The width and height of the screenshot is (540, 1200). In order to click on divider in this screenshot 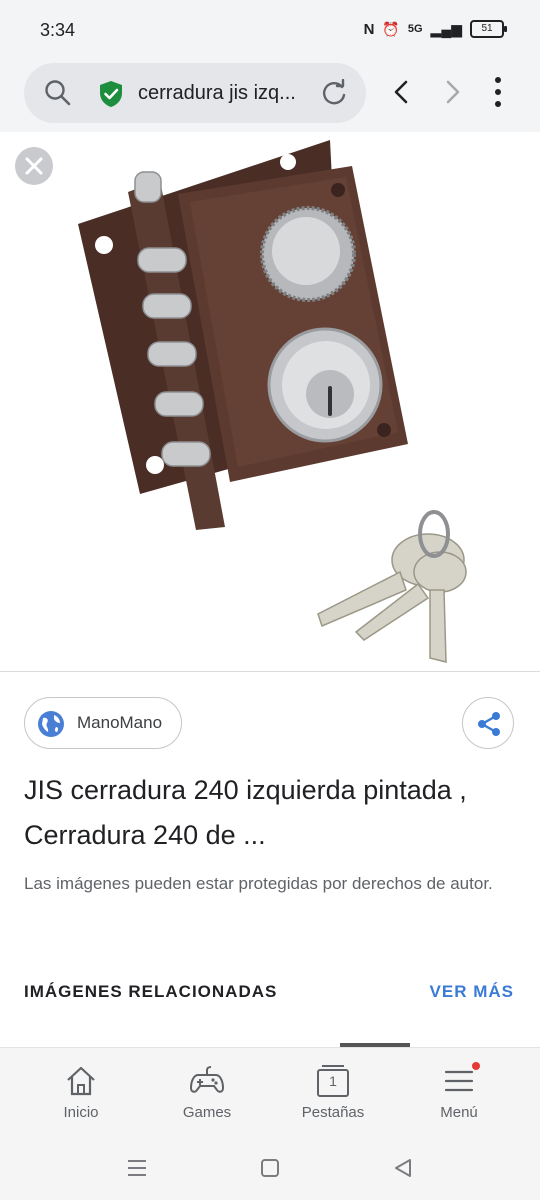, I will do `click(270, 671)`.